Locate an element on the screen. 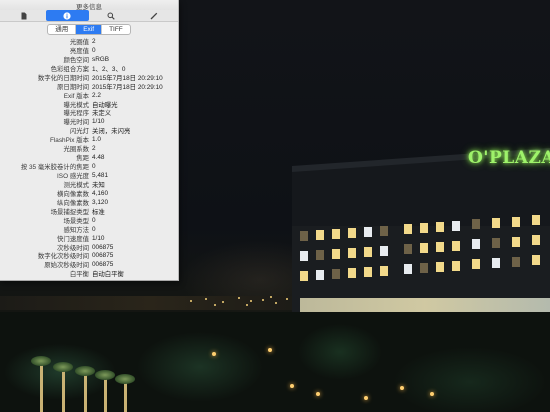  title-bar: 更多信息 is located at coordinates (89, 5).